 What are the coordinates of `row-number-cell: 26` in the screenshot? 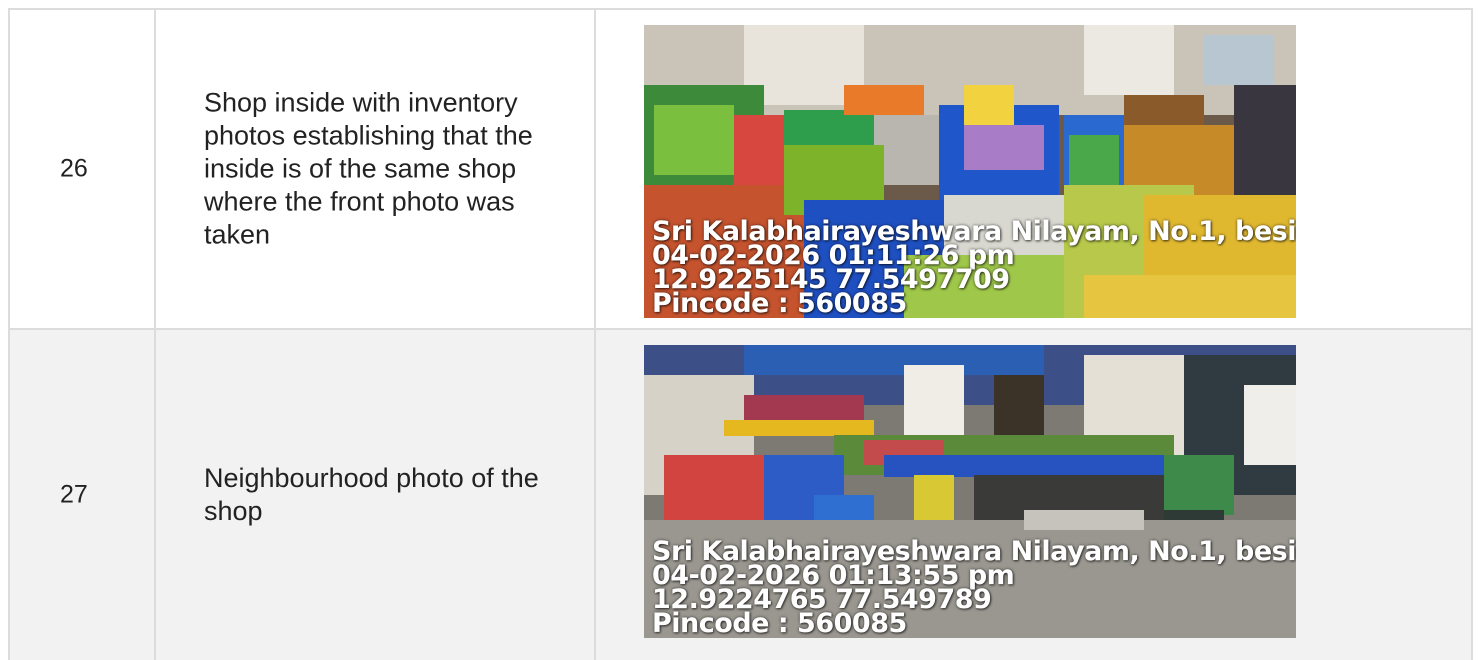 It's located at (81, 169).